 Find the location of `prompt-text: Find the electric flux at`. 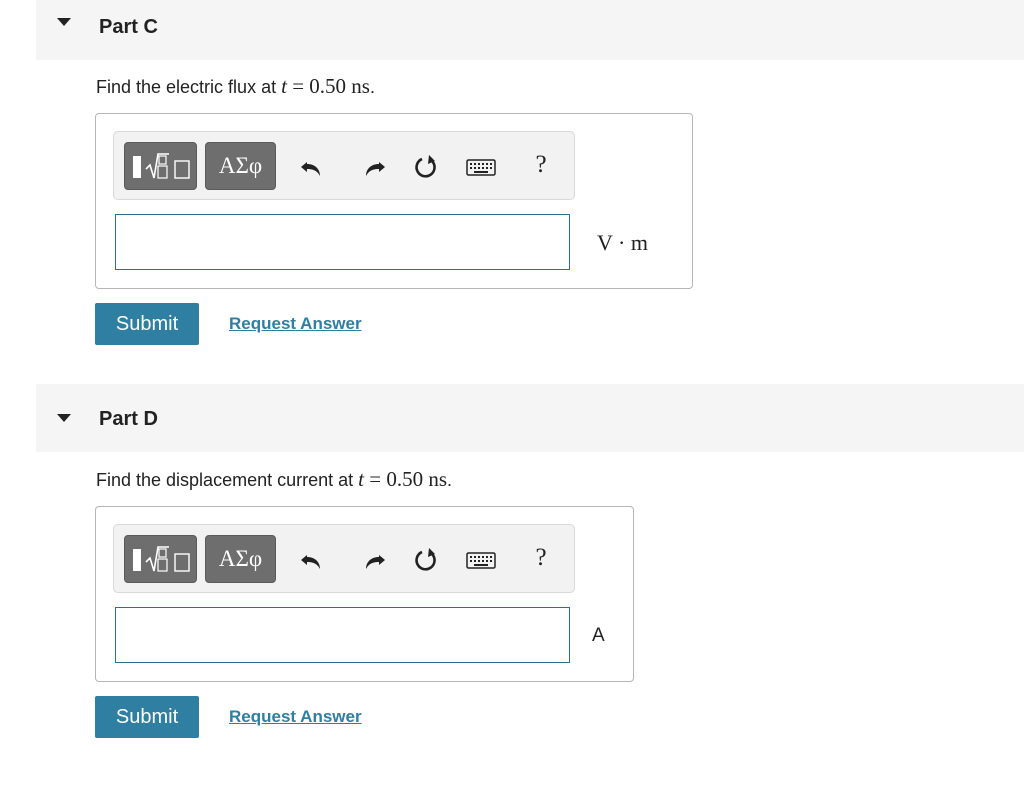

prompt-text: Find the electric flux at is located at coordinates (189, 87).